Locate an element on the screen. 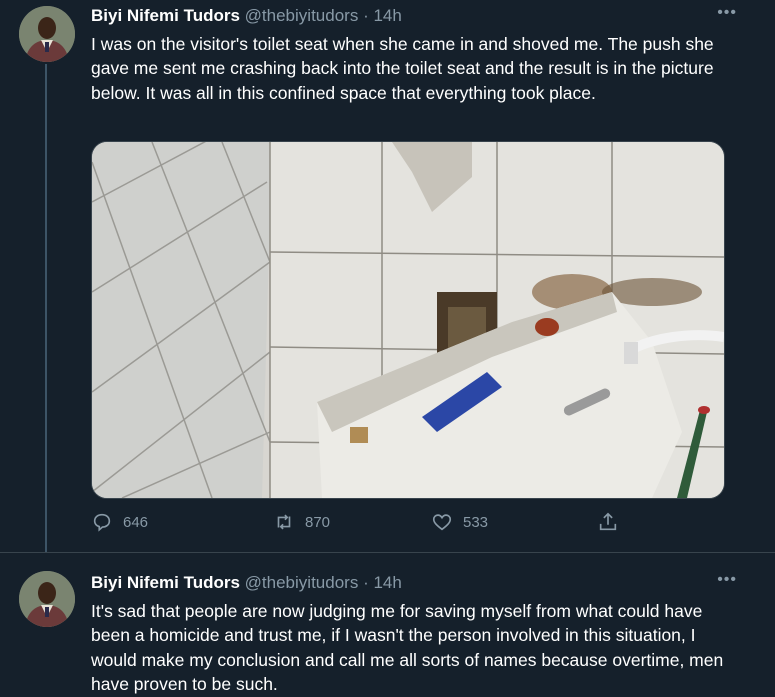 The image size is (775, 697). retweet-count: 870 is located at coordinates (318, 522).